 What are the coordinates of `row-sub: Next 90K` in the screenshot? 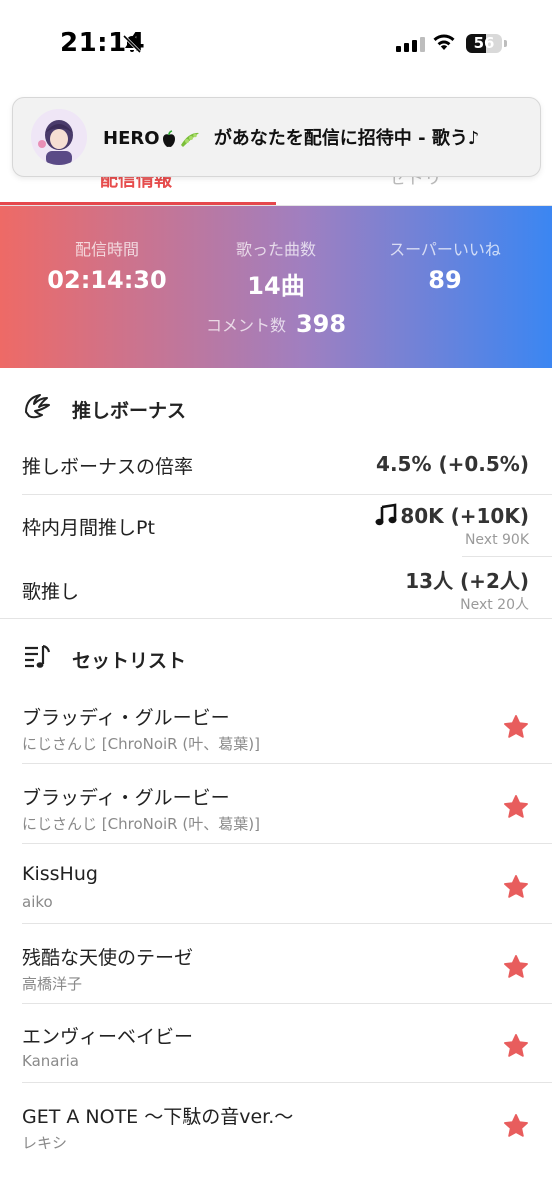 It's located at (496, 540).